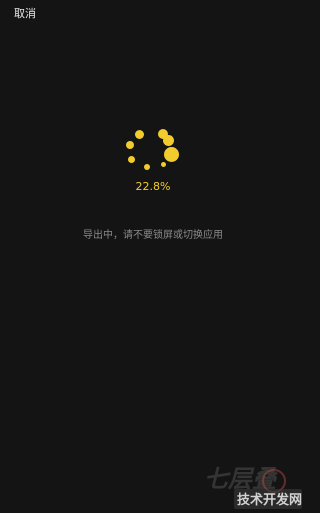 The height and width of the screenshot is (513, 320). I want to click on cancel-button: 取消, so click(25, 14).